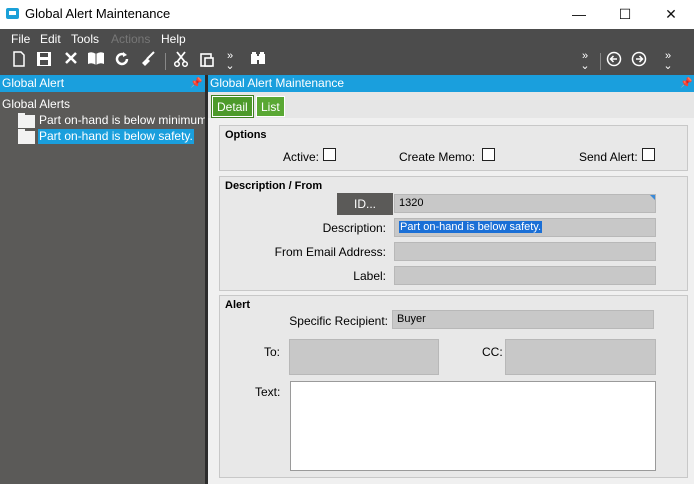 This screenshot has width=694, height=484. Describe the element at coordinates (525, 251) in the screenshot. I see `from-email-field` at that location.